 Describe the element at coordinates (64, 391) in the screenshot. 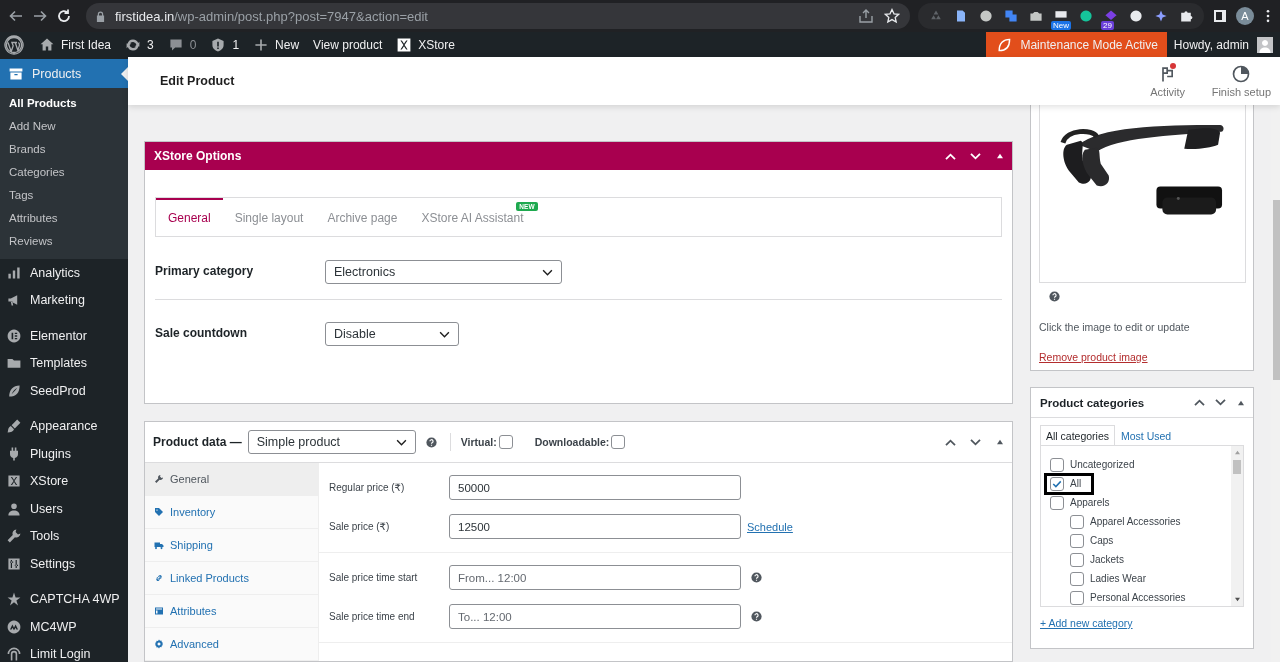

I see `sidebar-item: SeedProd` at that location.